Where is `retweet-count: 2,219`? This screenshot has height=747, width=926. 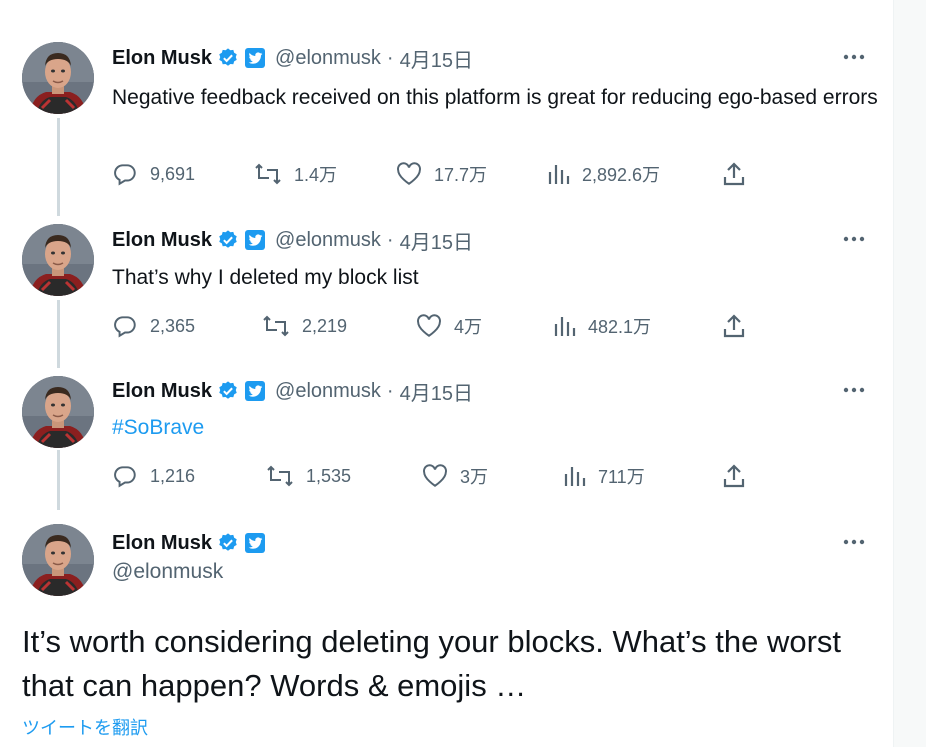
retweet-count: 2,219 is located at coordinates (325, 325).